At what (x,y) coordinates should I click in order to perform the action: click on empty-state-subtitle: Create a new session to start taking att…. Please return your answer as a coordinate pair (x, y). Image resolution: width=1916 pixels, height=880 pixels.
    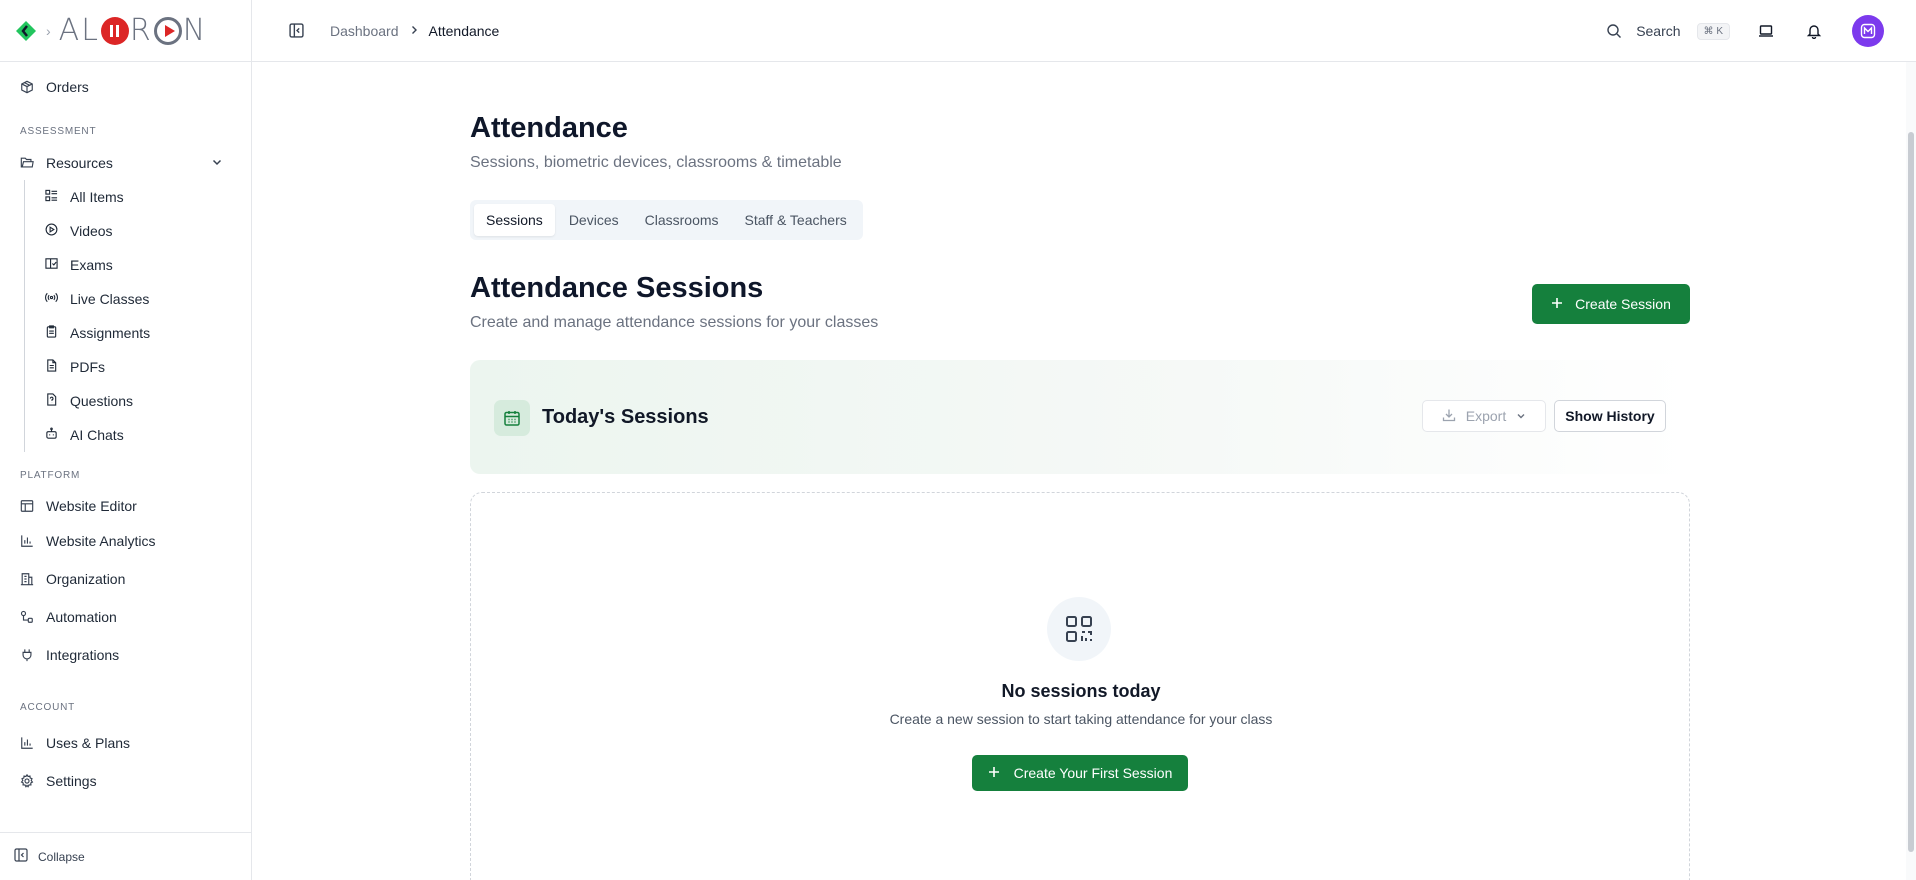
    Looking at the image, I should click on (1081, 719).